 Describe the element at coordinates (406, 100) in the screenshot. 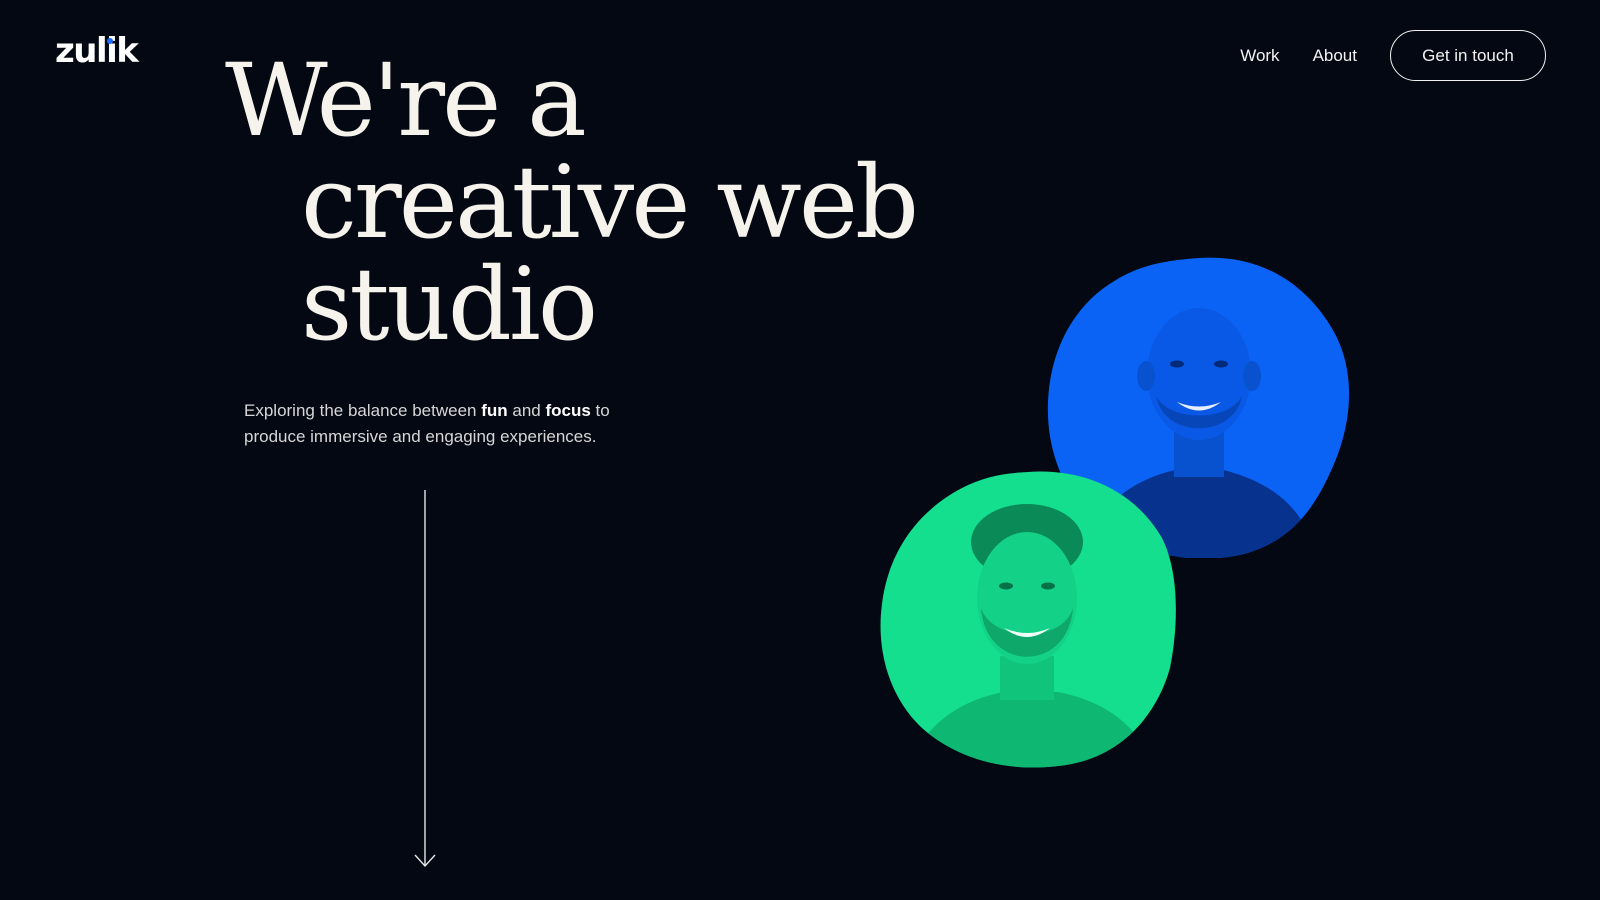

I see `headline-line-1: We're a` at that location.